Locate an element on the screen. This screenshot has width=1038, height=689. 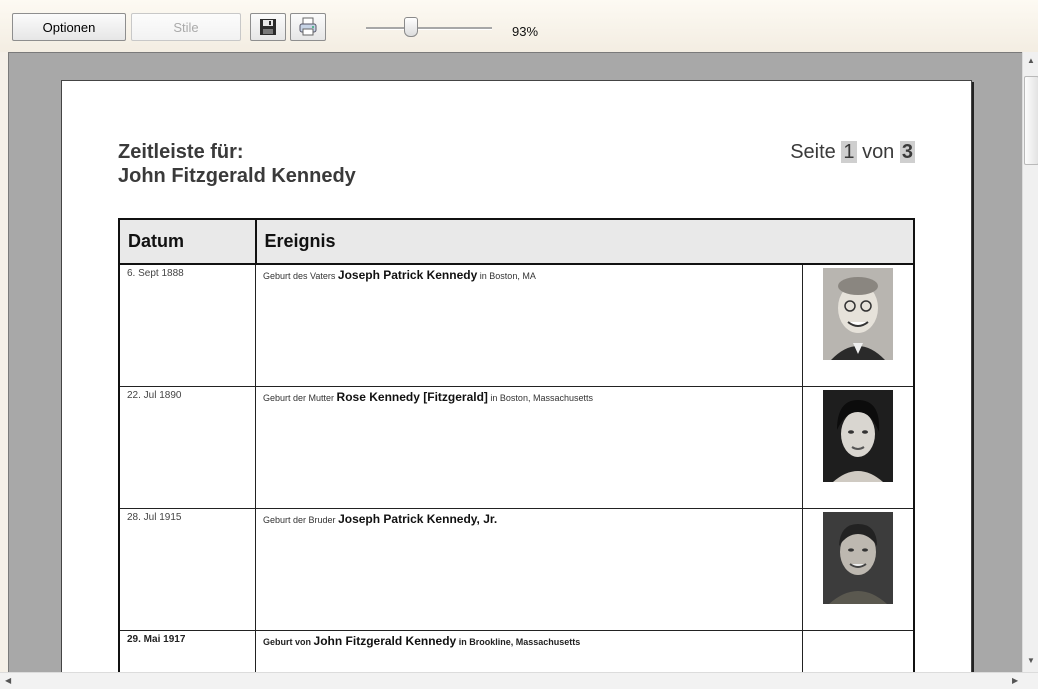
print-icon is located at coordinates (308, 26).